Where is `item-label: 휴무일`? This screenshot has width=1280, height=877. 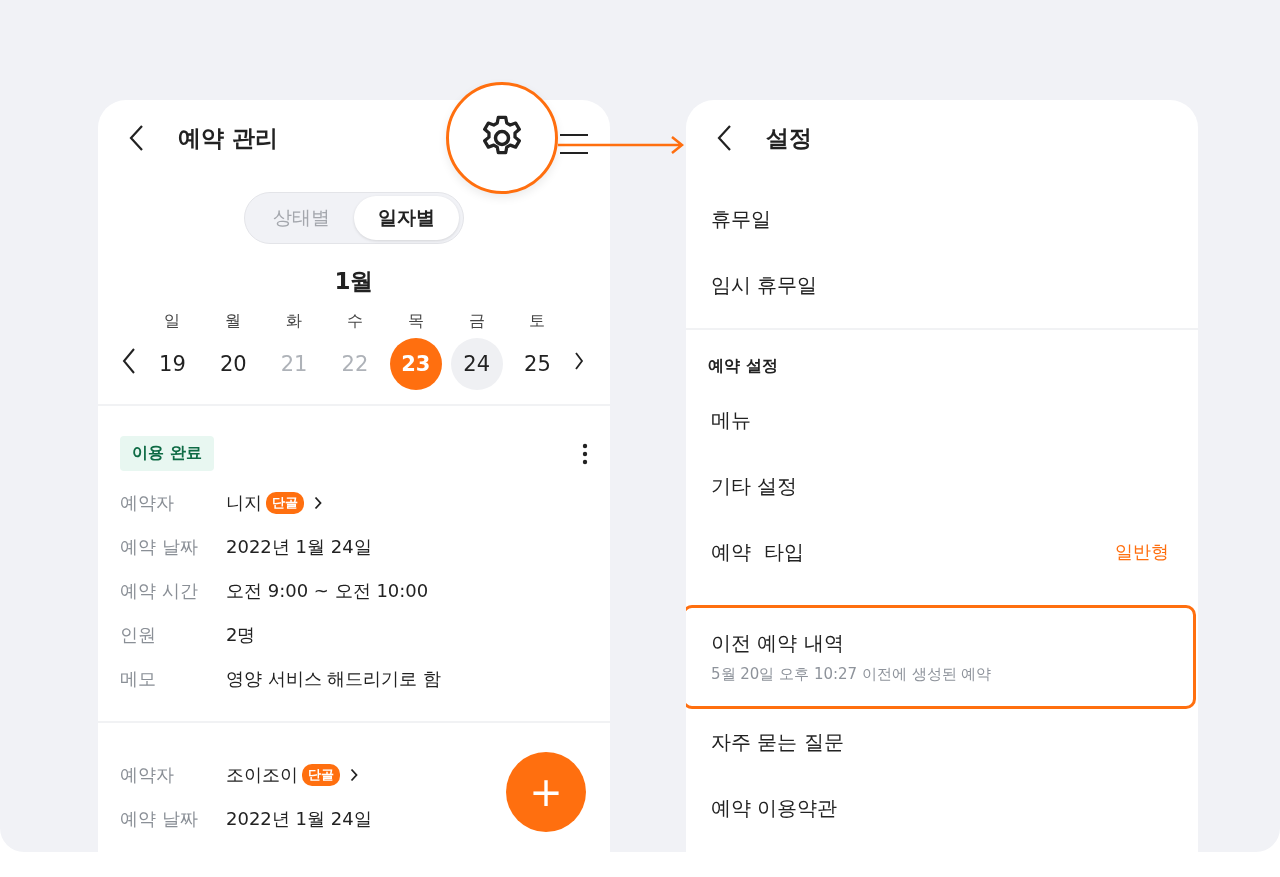
item-label: 휴무일 is located at coordinates (741, 219).